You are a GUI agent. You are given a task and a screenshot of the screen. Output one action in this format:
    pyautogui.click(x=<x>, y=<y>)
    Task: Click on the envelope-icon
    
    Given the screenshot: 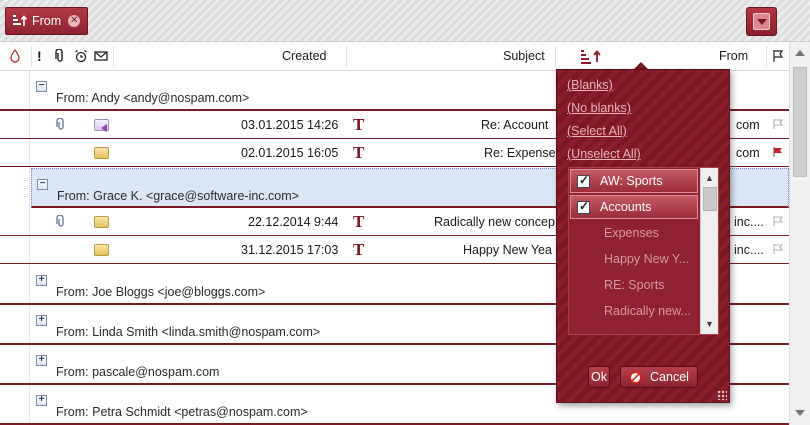 What is the action you would take?
    pyautogui.click(x=101, y=56)
    